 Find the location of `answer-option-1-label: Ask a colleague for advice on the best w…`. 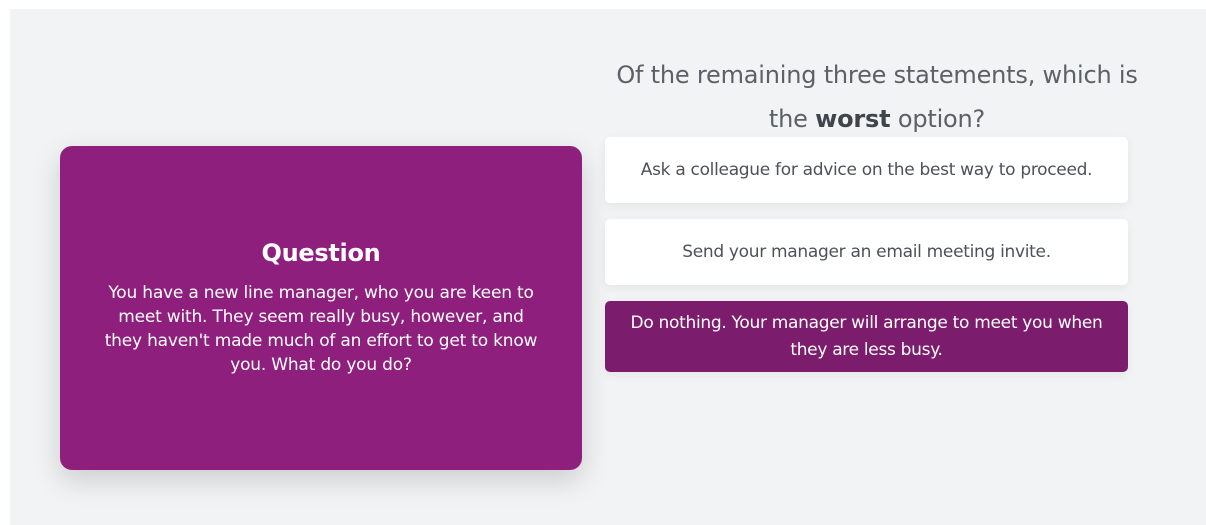

answer-option-1-label: Ask a colleague for advice on the best w… is located at coordinates (866, 170).